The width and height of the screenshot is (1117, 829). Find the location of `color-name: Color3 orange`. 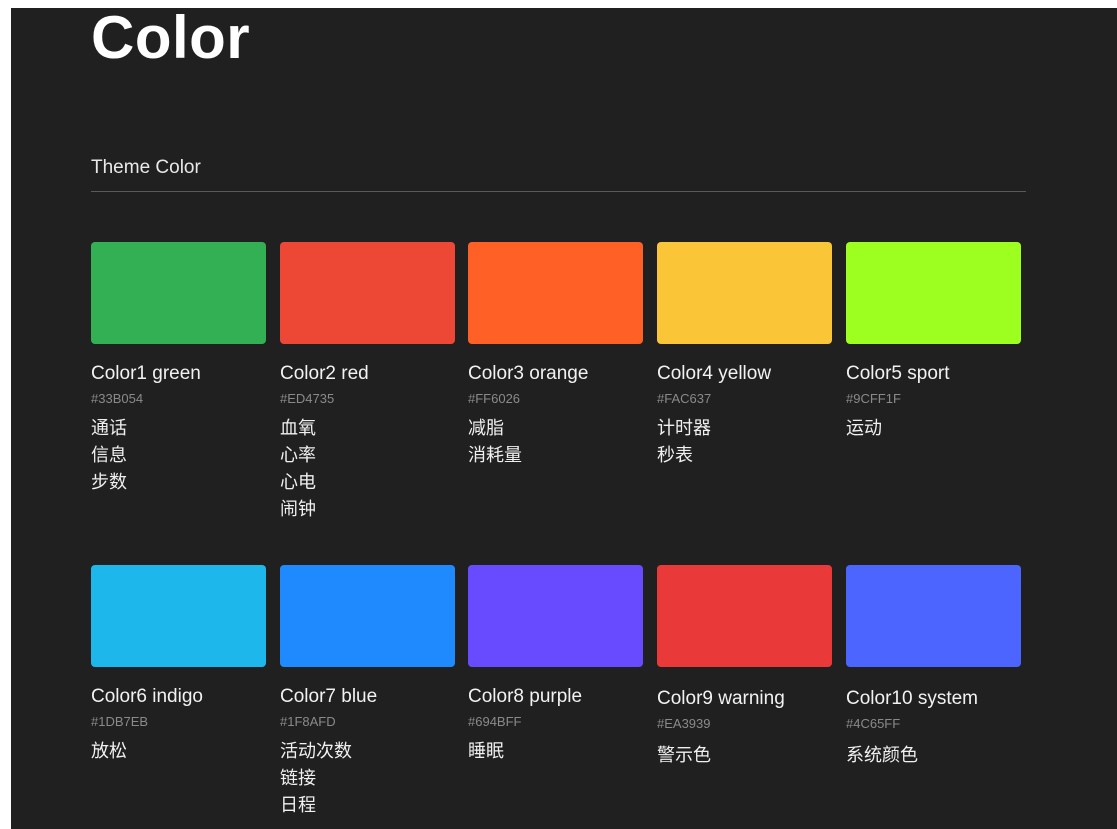

color-name: Color3 orange is located at coordinates (528, 373).